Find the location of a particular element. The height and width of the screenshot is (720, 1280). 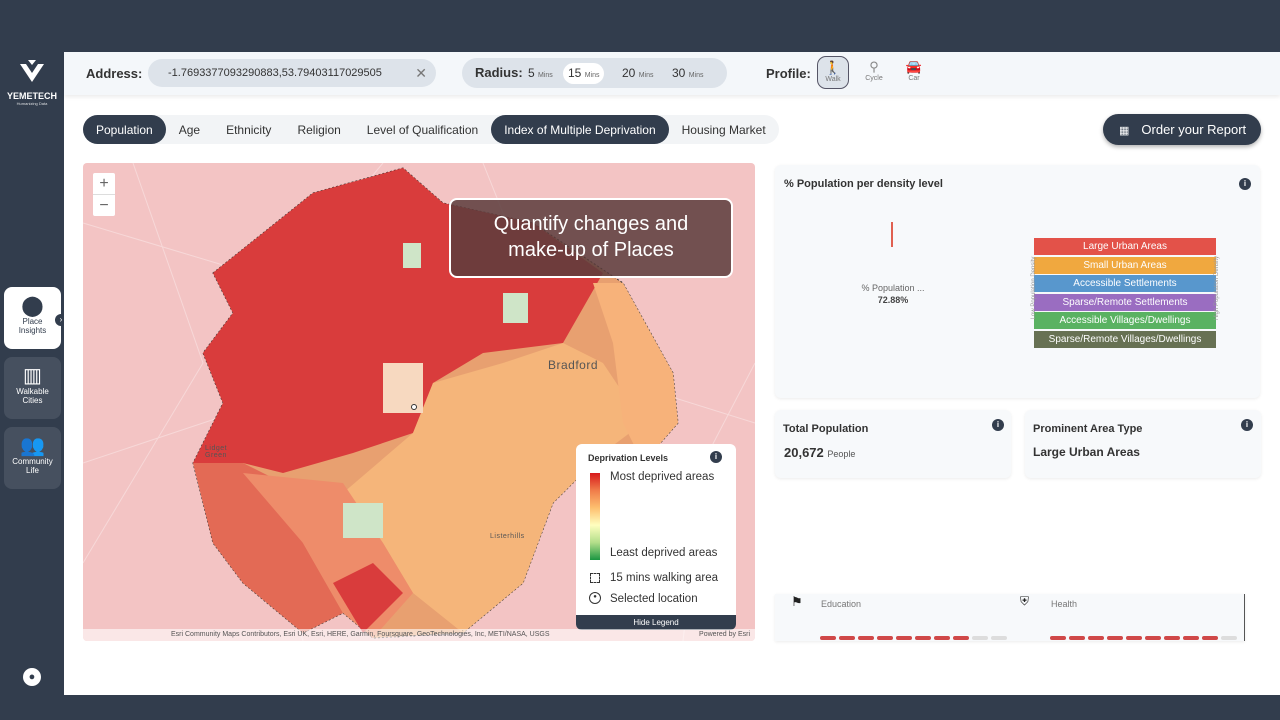

legend-title: Deprivation Levels is located at coordinates (628, 458).